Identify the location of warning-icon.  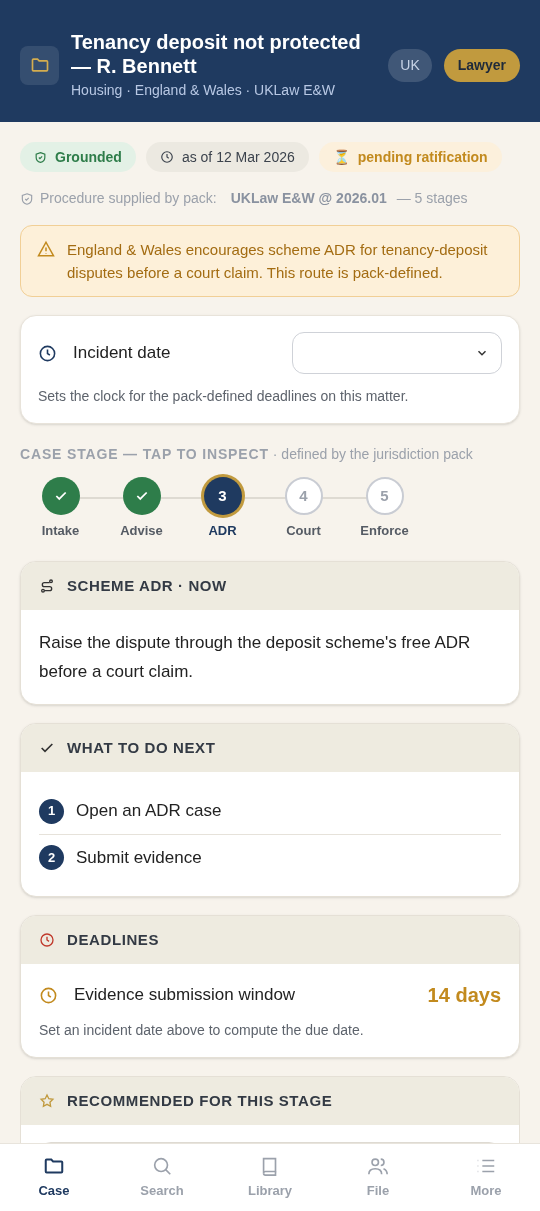
(46, 249).